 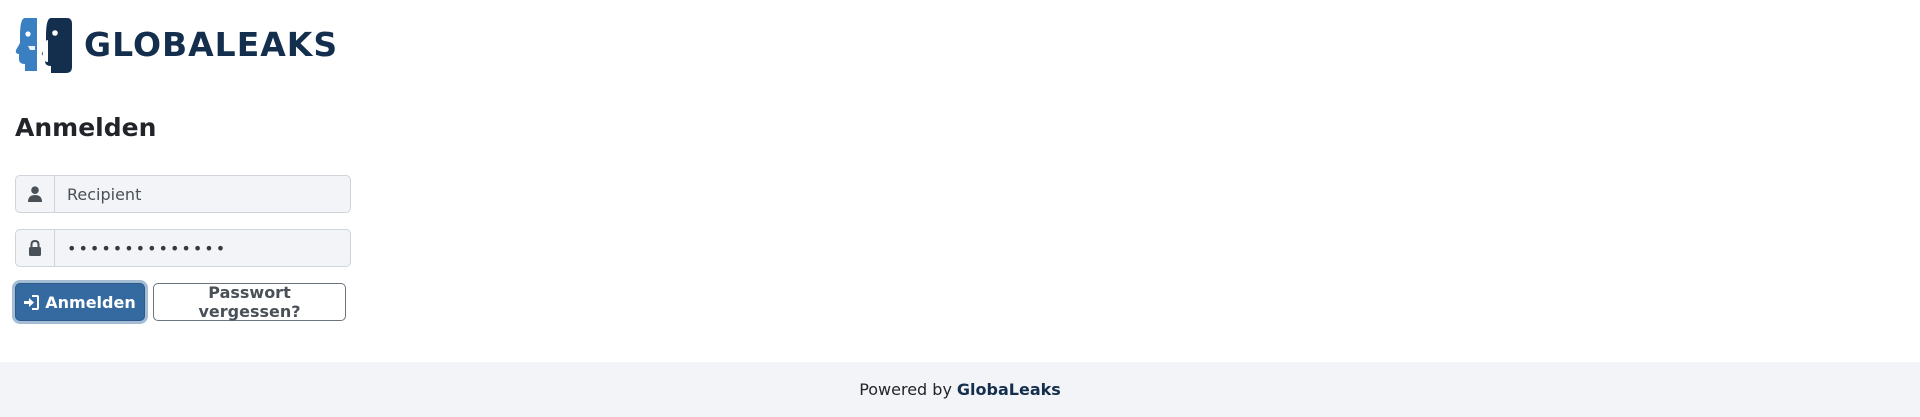 I want to click on forgot-password-label: Passwort vergessen?, so click(x=249, y=302).